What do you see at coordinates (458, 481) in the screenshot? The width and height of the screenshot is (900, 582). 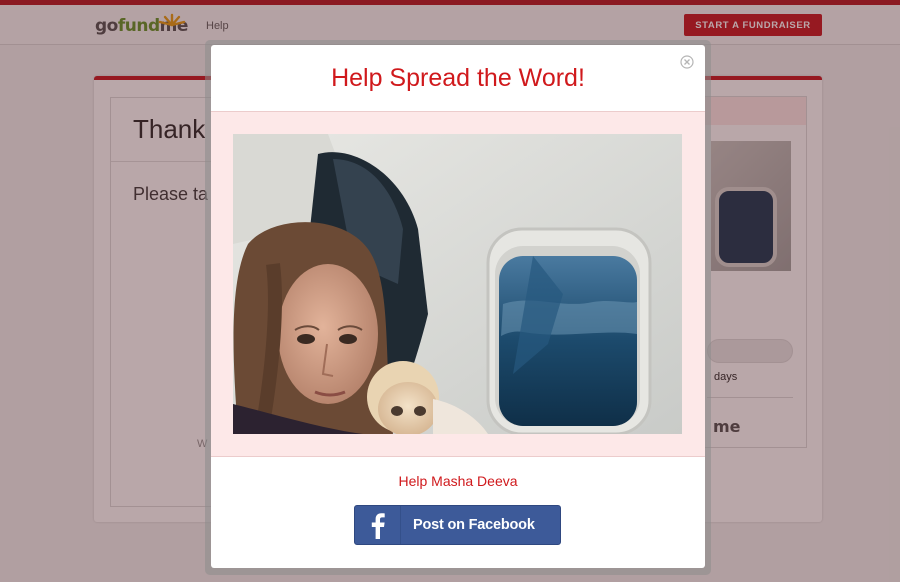 I see `campaign-link: Help Masha Deeva` at bounding box center [458, 481].